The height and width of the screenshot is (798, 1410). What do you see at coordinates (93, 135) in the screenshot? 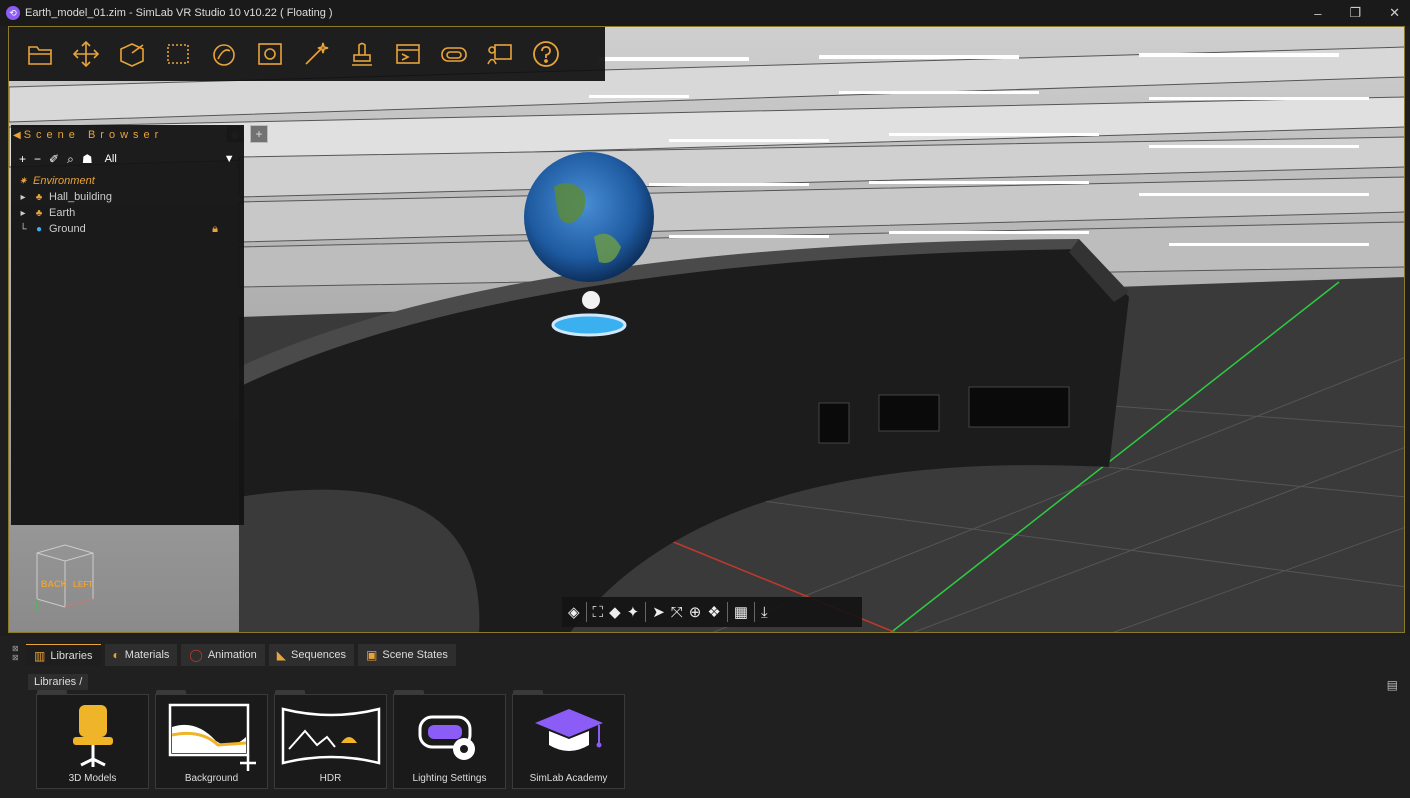
I see `scene-browser-title: Scene Browser` at bounding box center [93, 135].